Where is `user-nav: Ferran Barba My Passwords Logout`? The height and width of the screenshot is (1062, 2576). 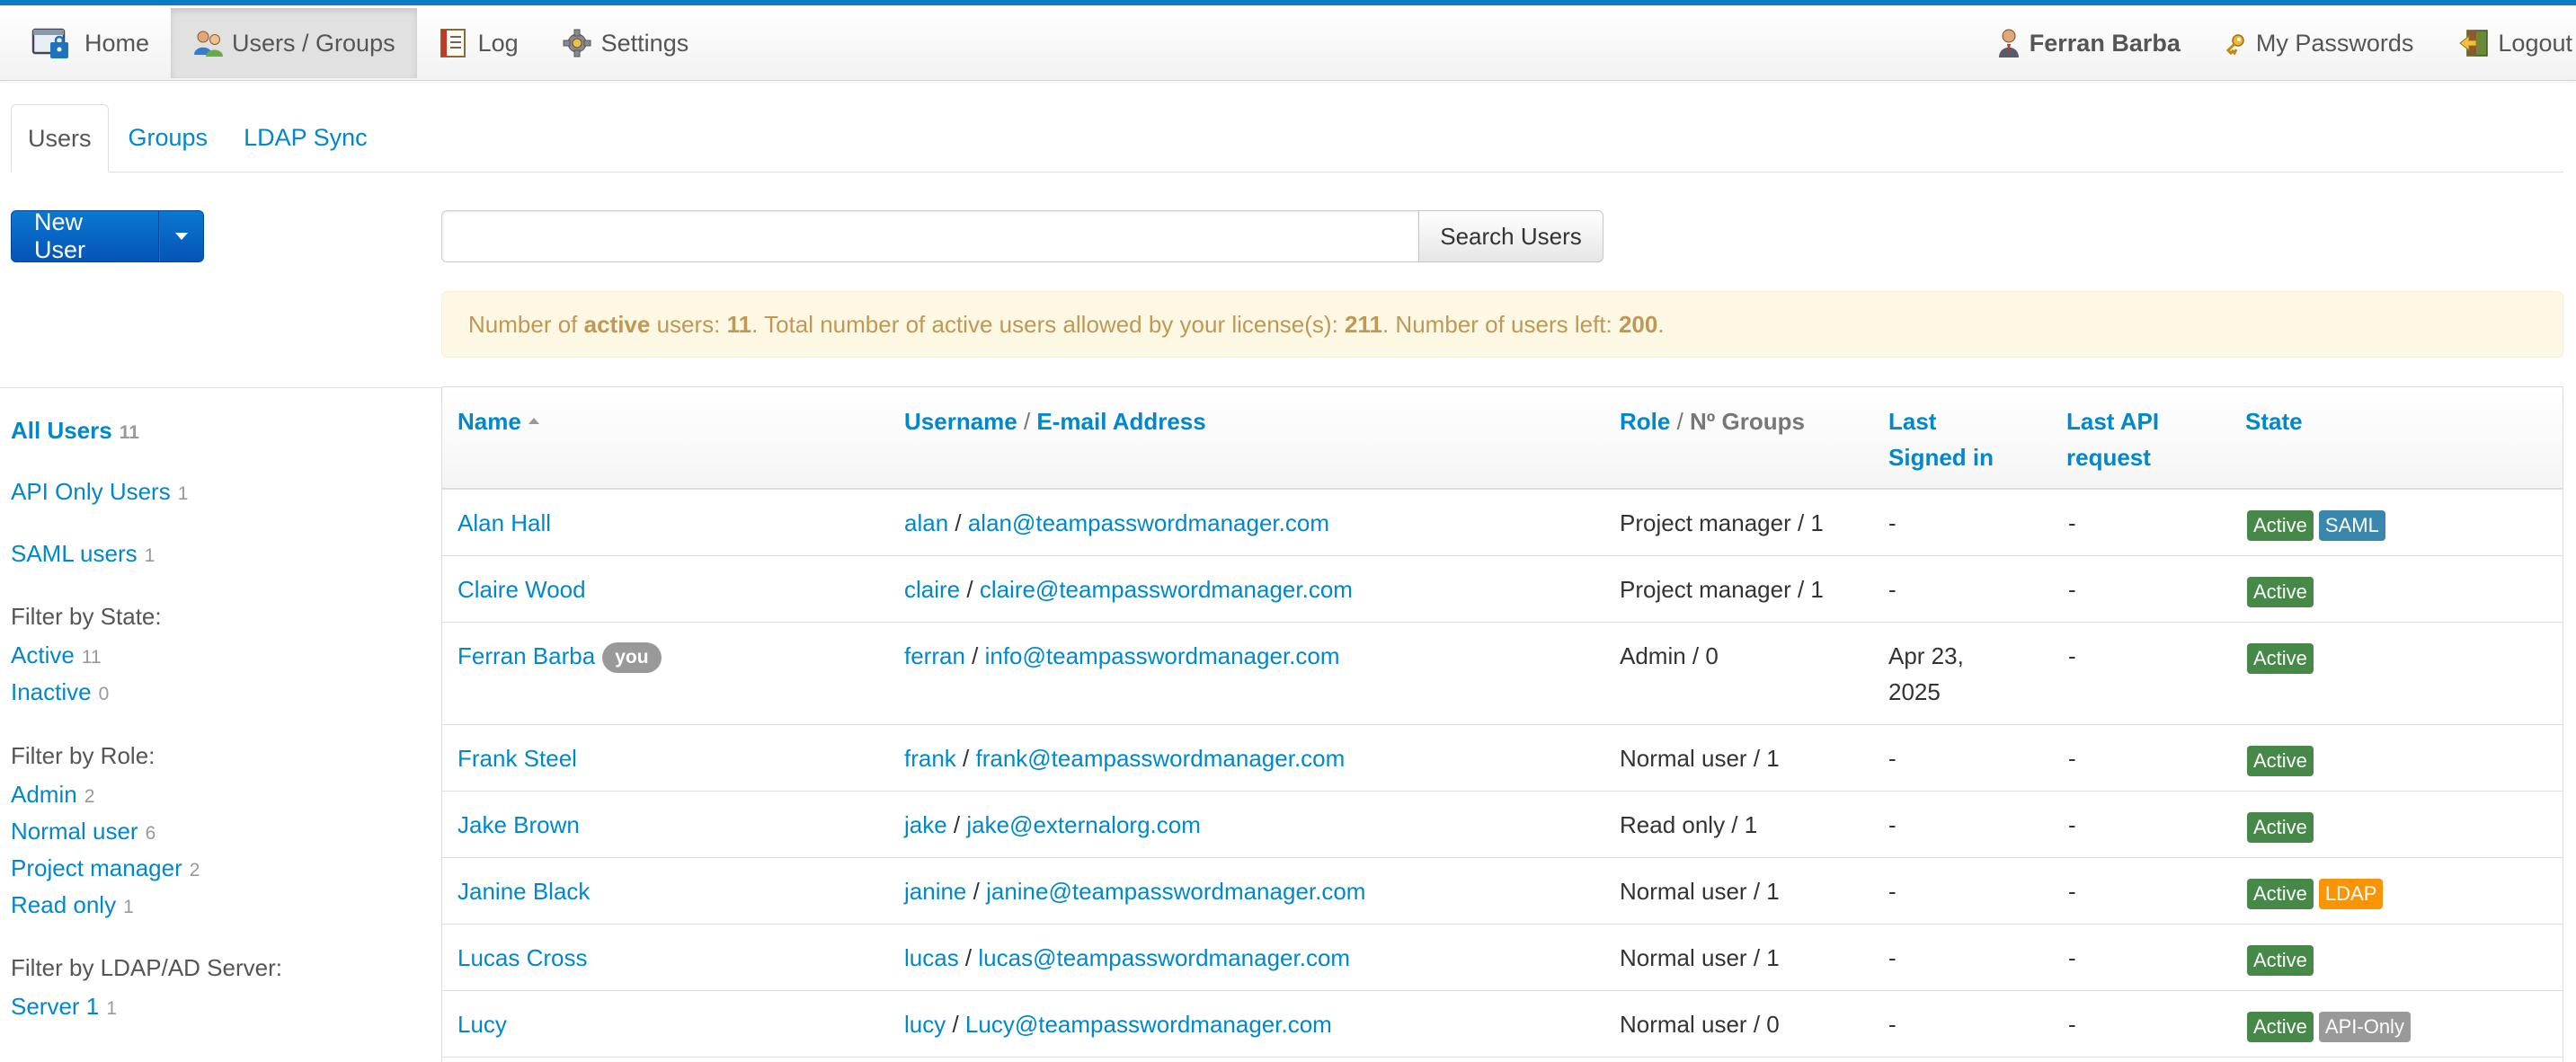
user-nav: Ferran Barba My Passwords Logout is located at coordinates (2276, 43).